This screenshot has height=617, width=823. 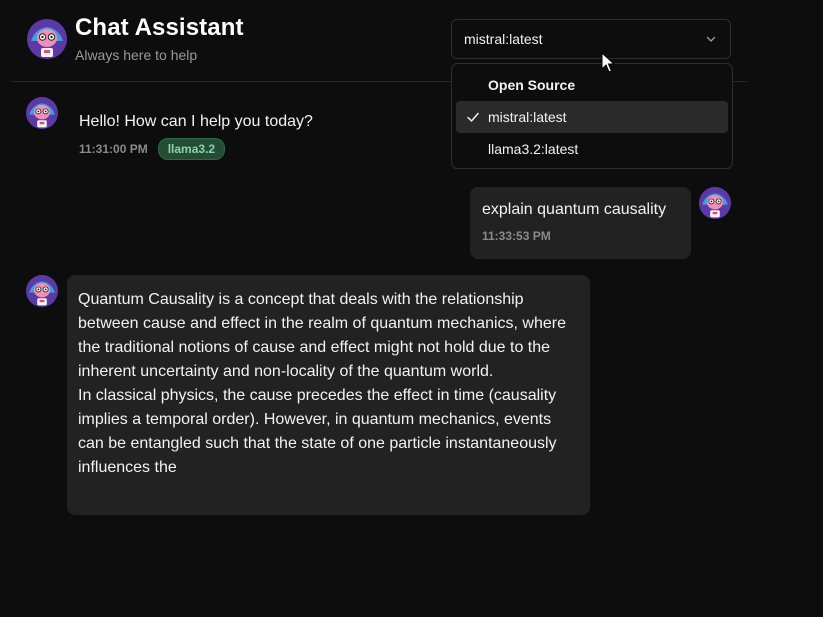 What do you see at coordinates (591, 39) in the screenshot?
I see `model-select: mistral:latest` at bounding box center [591, 39].